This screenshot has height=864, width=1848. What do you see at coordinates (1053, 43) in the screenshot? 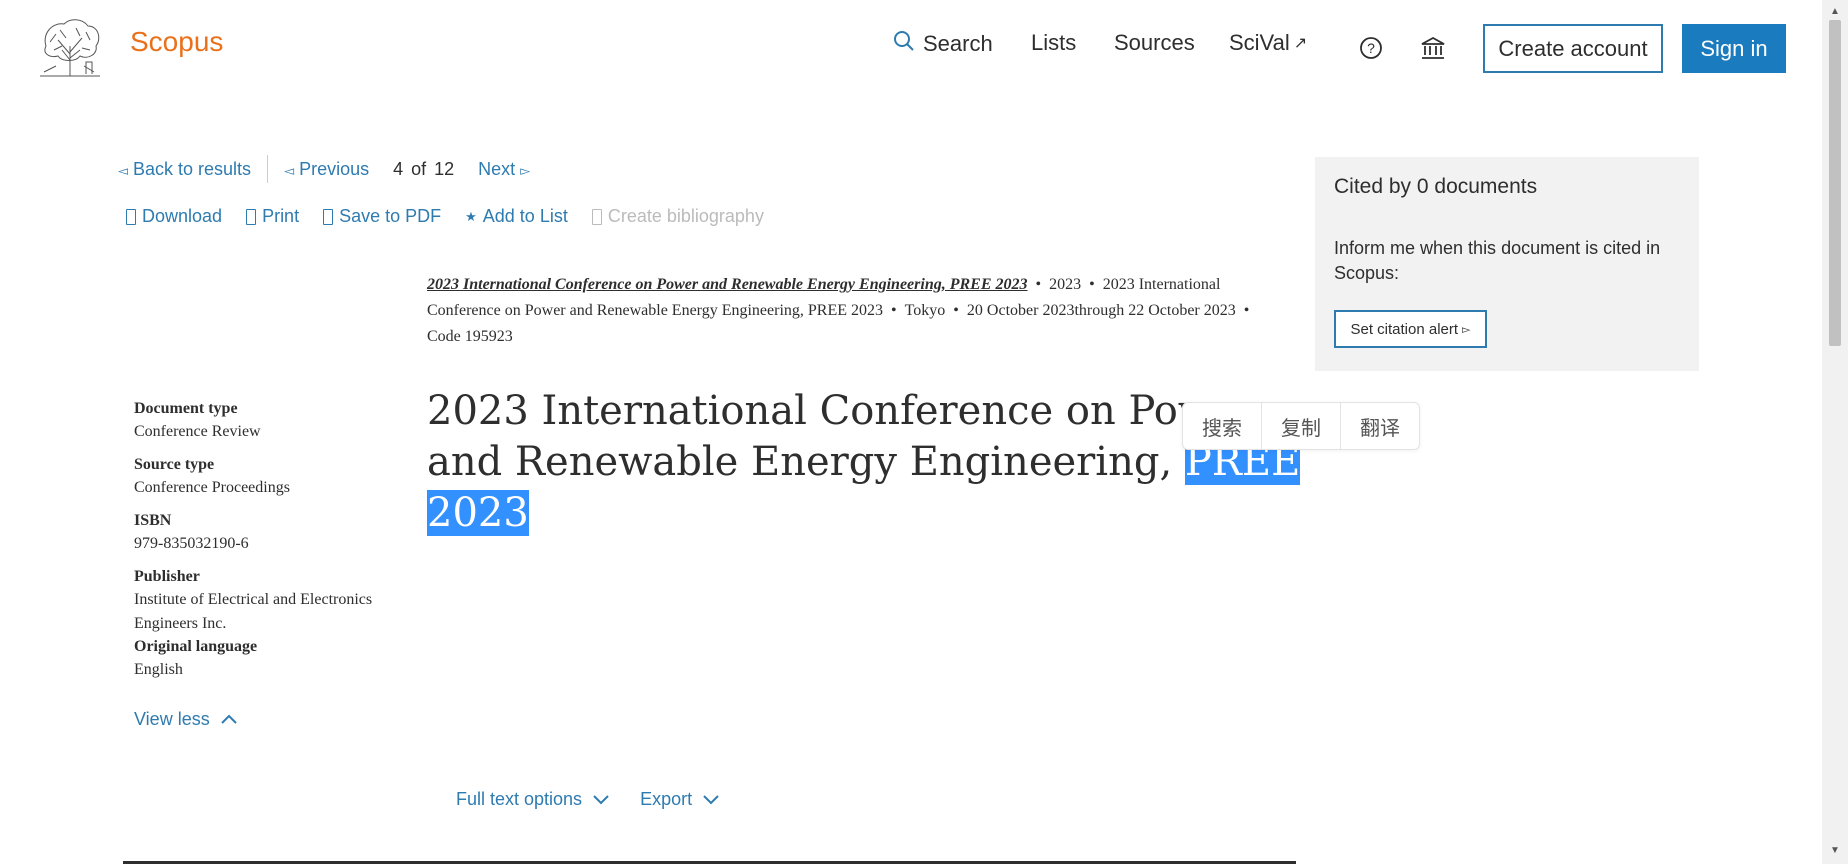
I see `nav-lists: Lists` at bounding box center [1053, 43].